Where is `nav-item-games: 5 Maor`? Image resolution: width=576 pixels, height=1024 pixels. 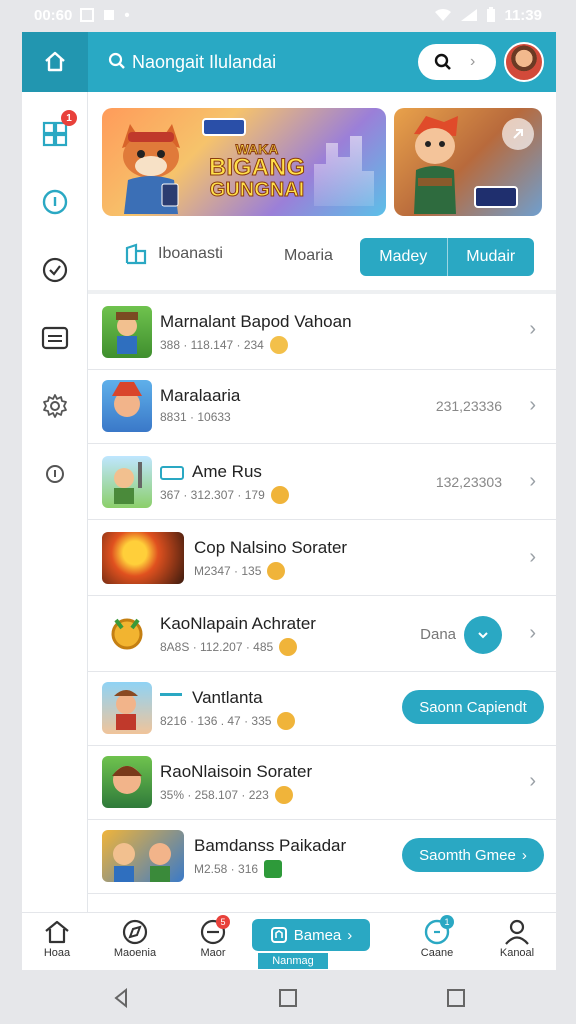 nav-item-games: 5 Maor is located at coordinates (213, 937).